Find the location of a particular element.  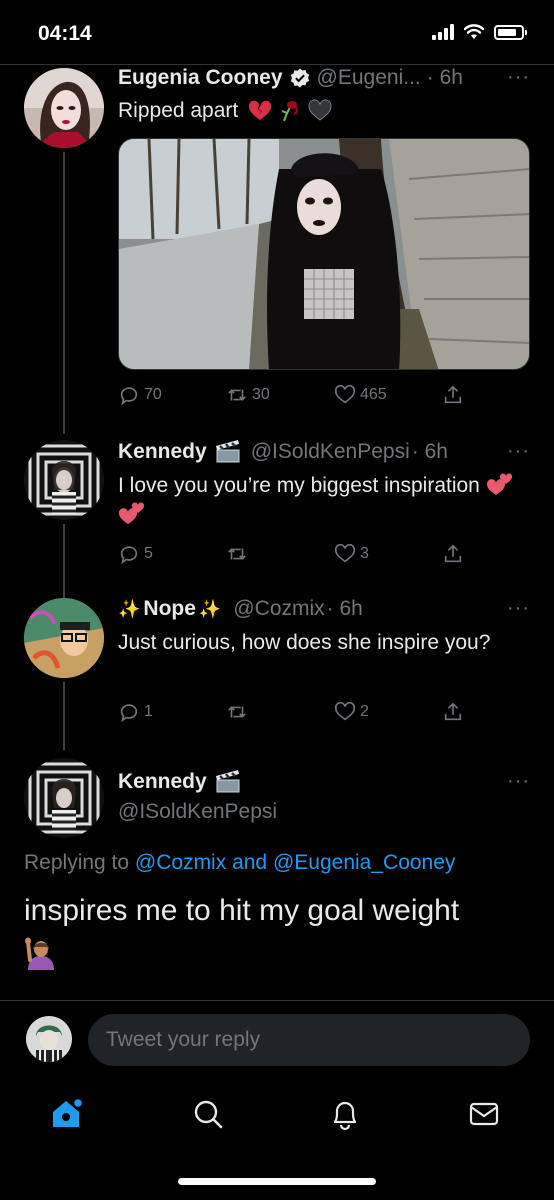

black-heart-icon is located at coordinates (320, 110).